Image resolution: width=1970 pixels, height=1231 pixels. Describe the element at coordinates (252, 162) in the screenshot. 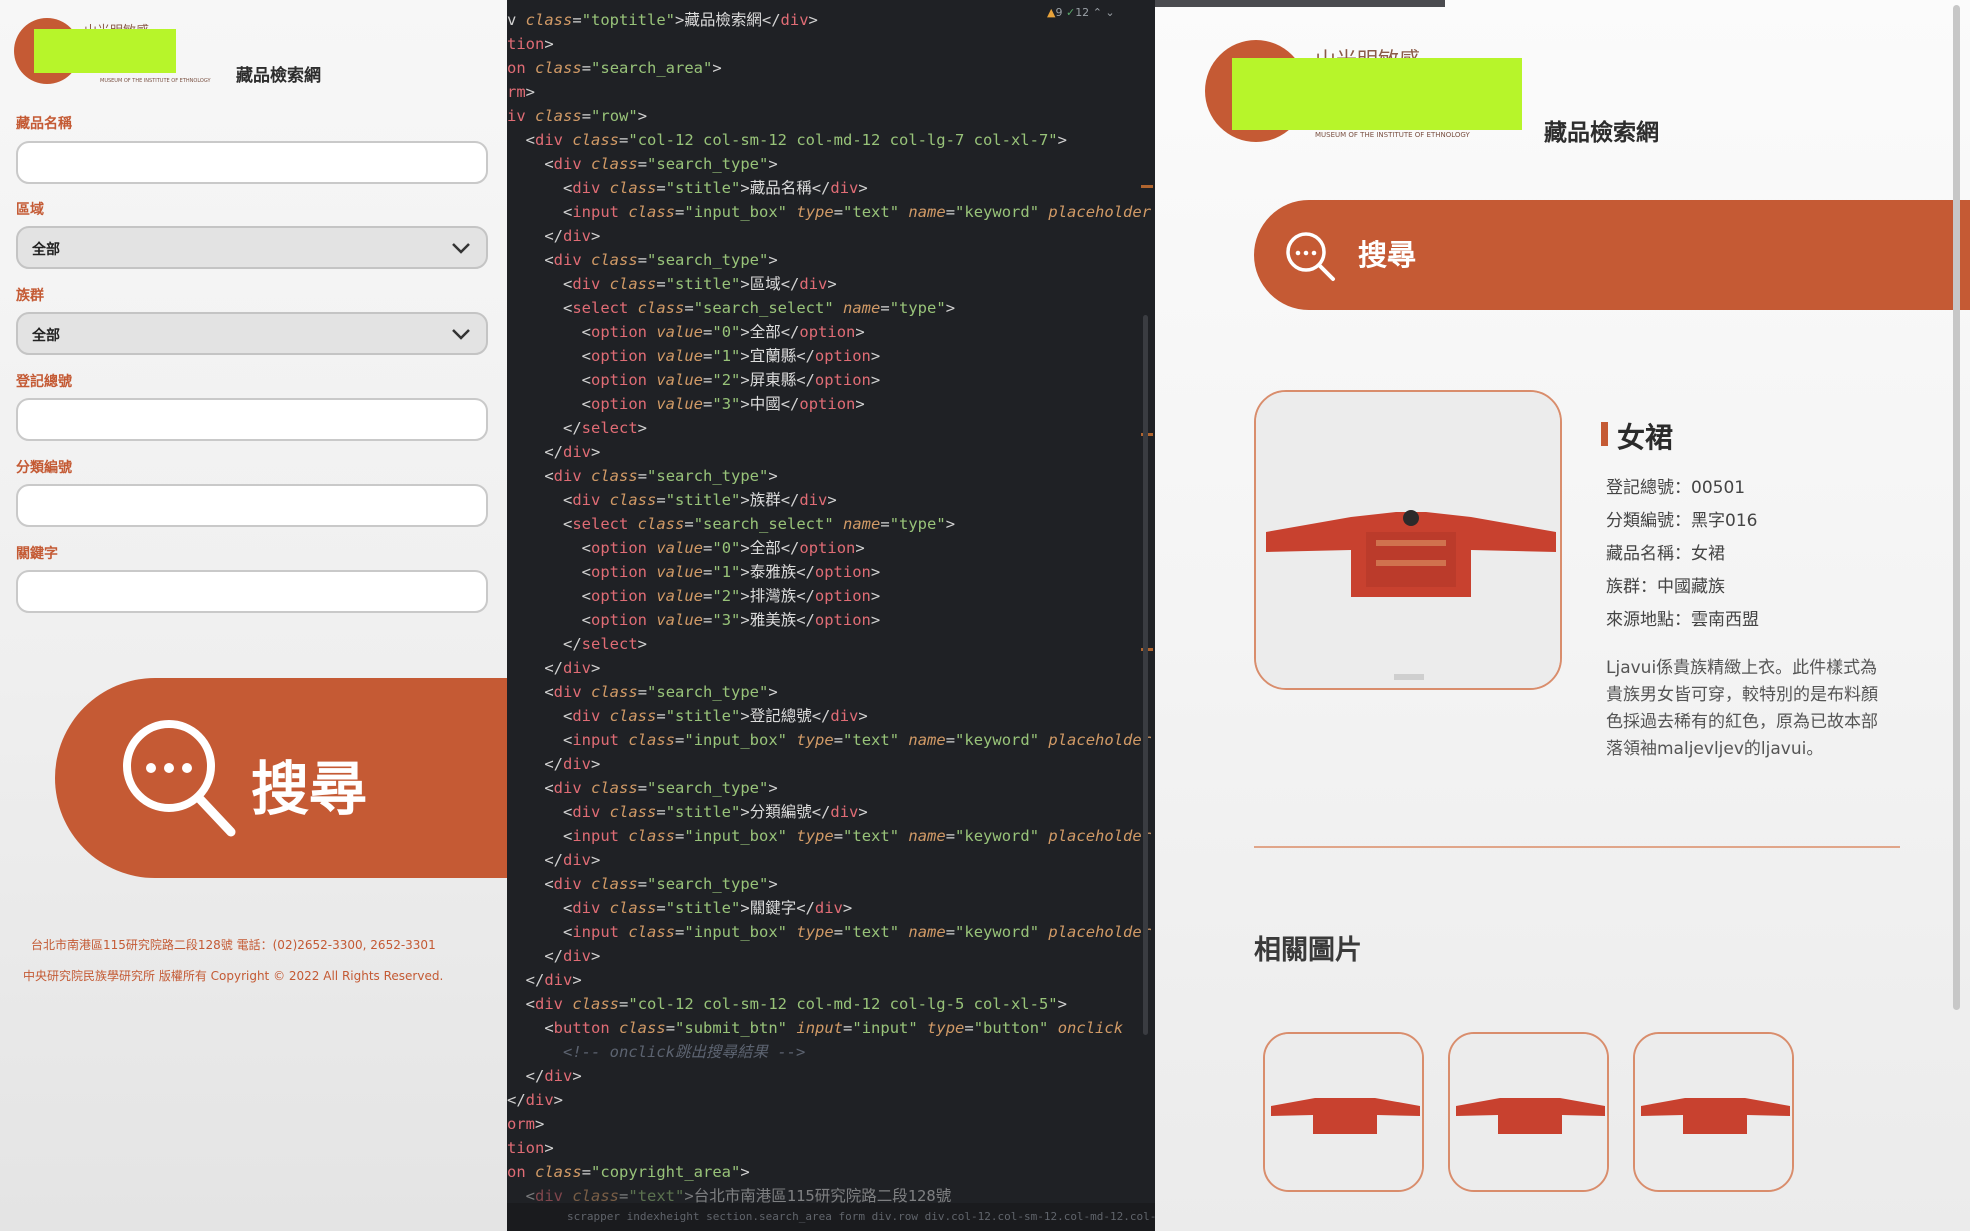

I see `collection-name-input` at that location.